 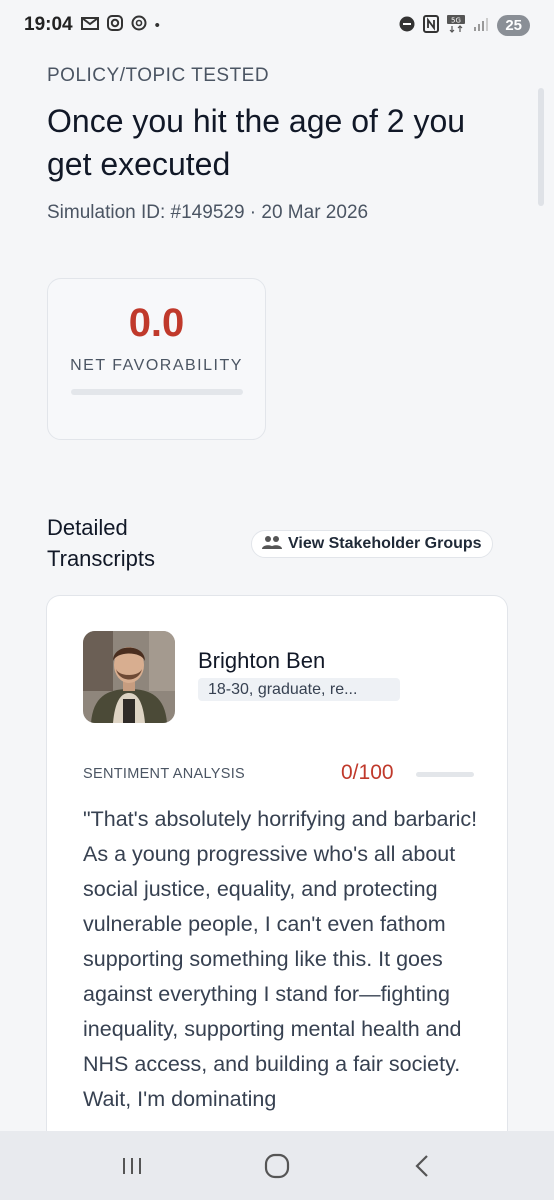 I want to click on view-stakeholder-groups-button: View Stakeholder Groups, so click(x=372, y=544).